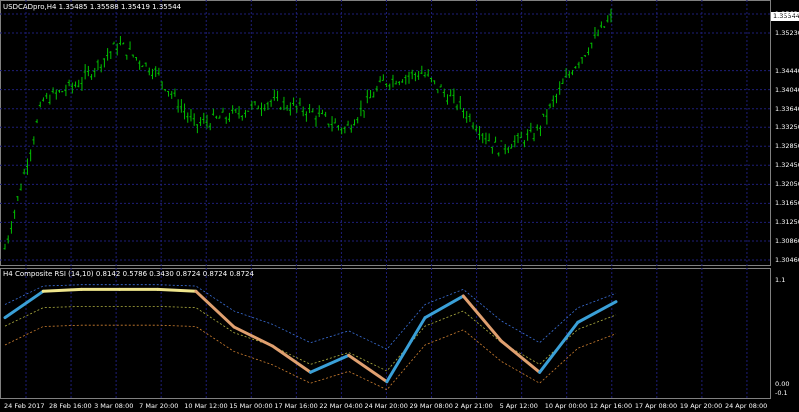  What do you see at coordinates (296, 406) in the screenshot?
I see `time-tick-label: 17 Mar 16:00` at bounding box center [296, 406].